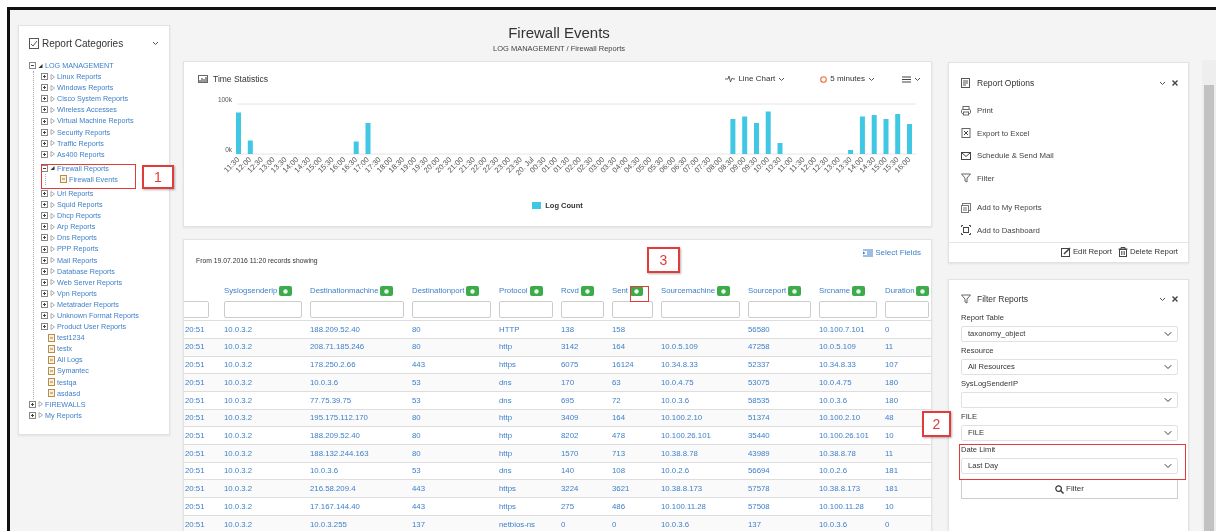  What do you see at coordinates (906, 79) in the screenshot?
I see `menu-icon` at bounding box center [906, 79].